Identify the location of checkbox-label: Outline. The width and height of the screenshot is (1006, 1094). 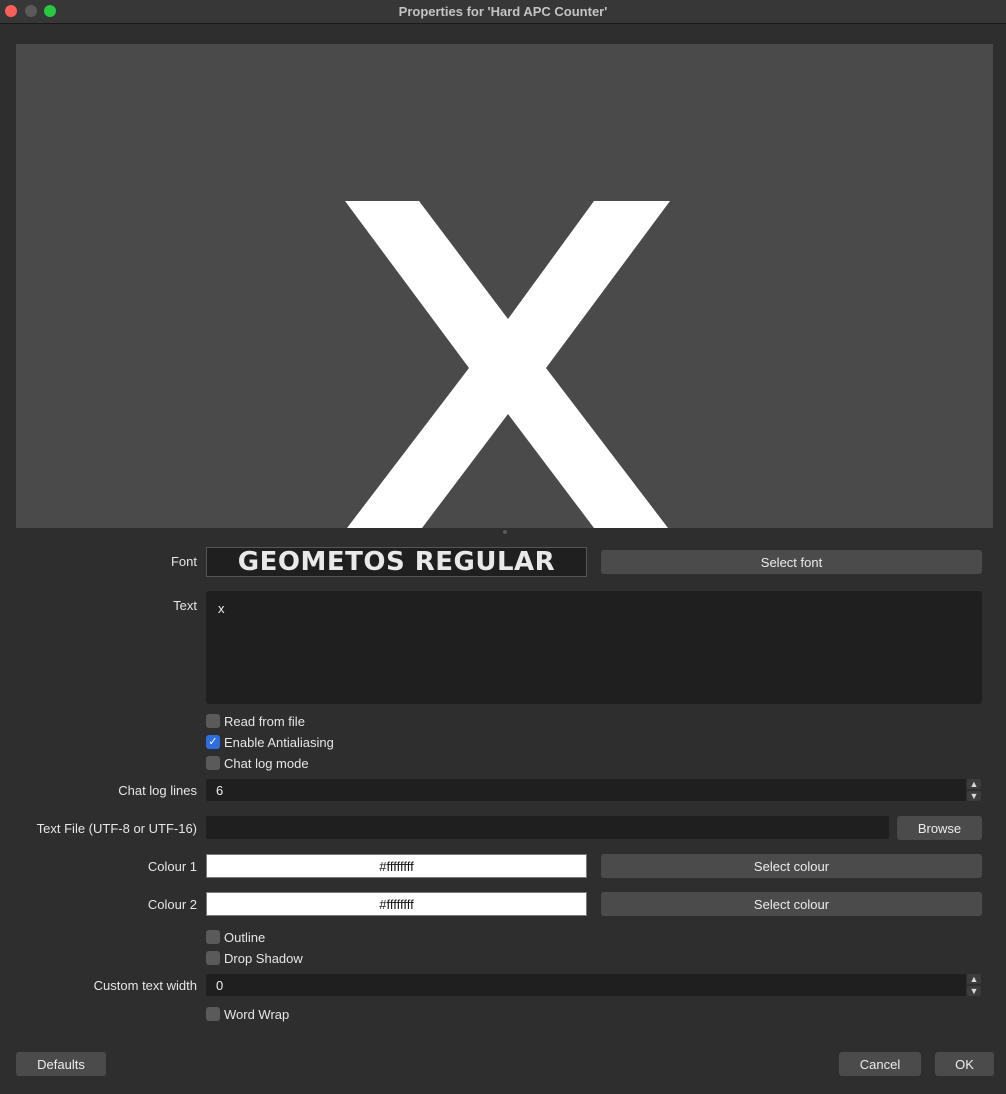
(245, 937).